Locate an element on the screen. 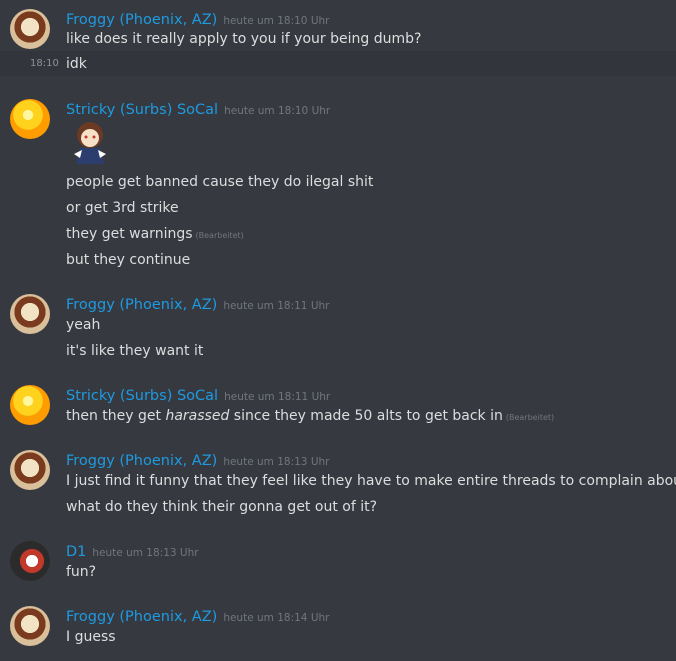 The width and height of the screenshot is (676, 661). message-header: Froggy (Phoenix, AZ) heute um 18:11 Uhr is located at coordinates (197, 303).